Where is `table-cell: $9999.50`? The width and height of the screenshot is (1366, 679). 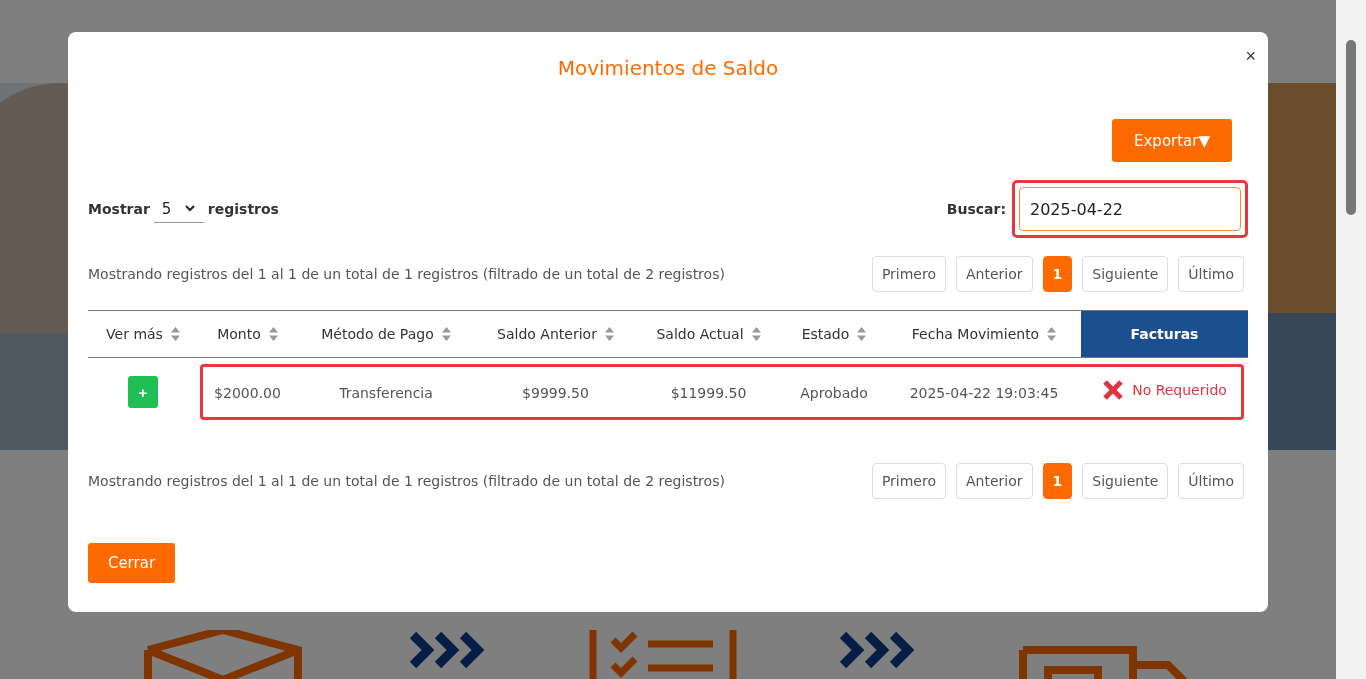
table-cell: $9999.50 is located at coordinates (555, 392).